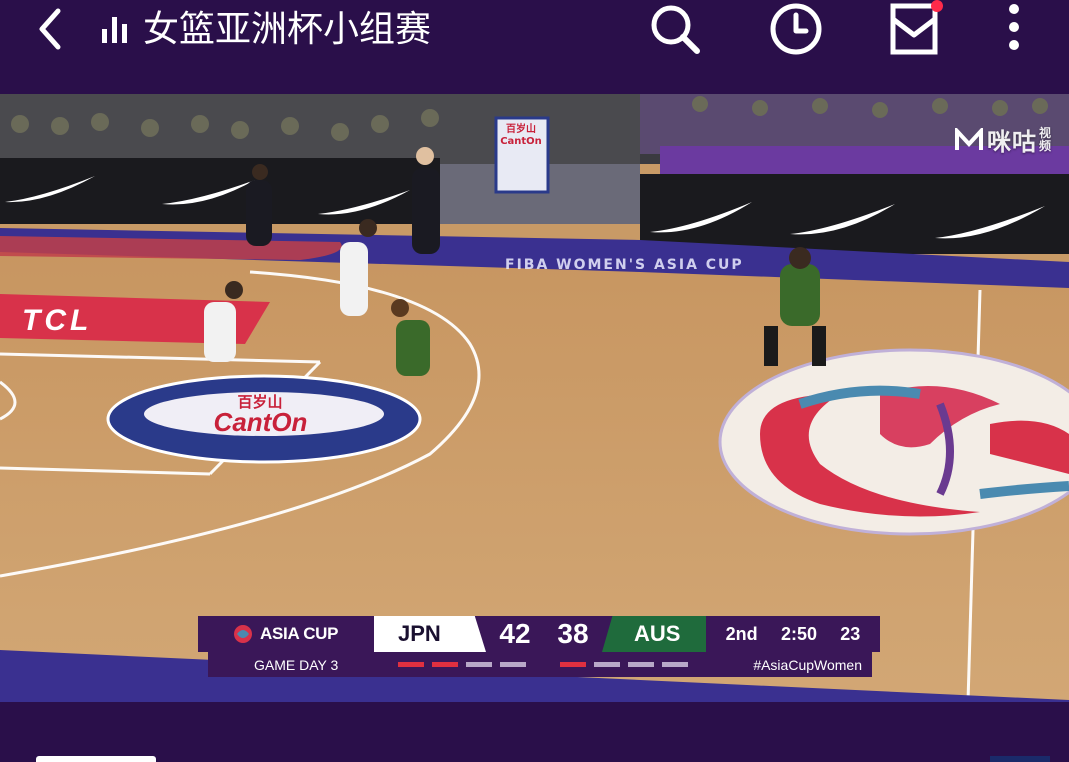 This screenshot has height=762, width=1069. What do you see at coordinates (969, 138) in the screenshot?
I see `migu-logo-icon` at bounding box center [969, 138].